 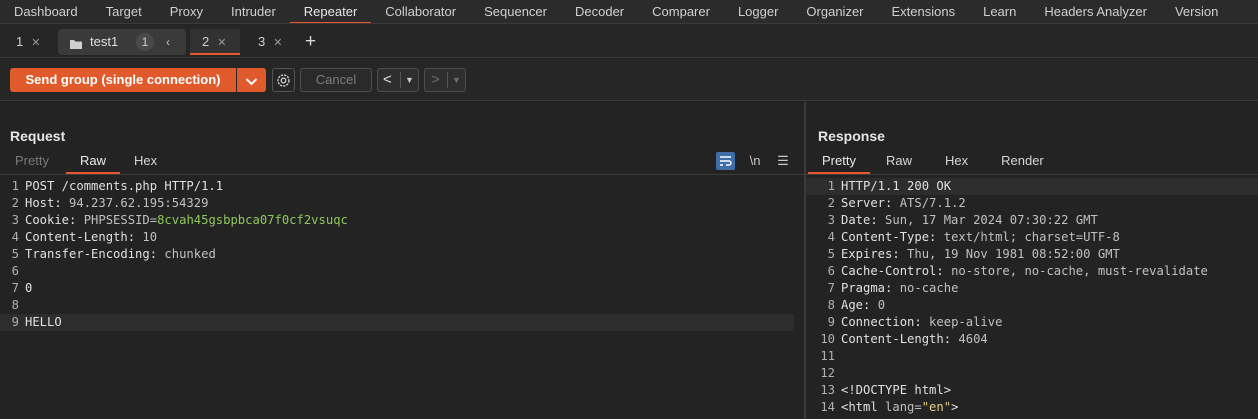 I want to click on header-value: 94.237.62.195:54329, so click(x=135, y=203).